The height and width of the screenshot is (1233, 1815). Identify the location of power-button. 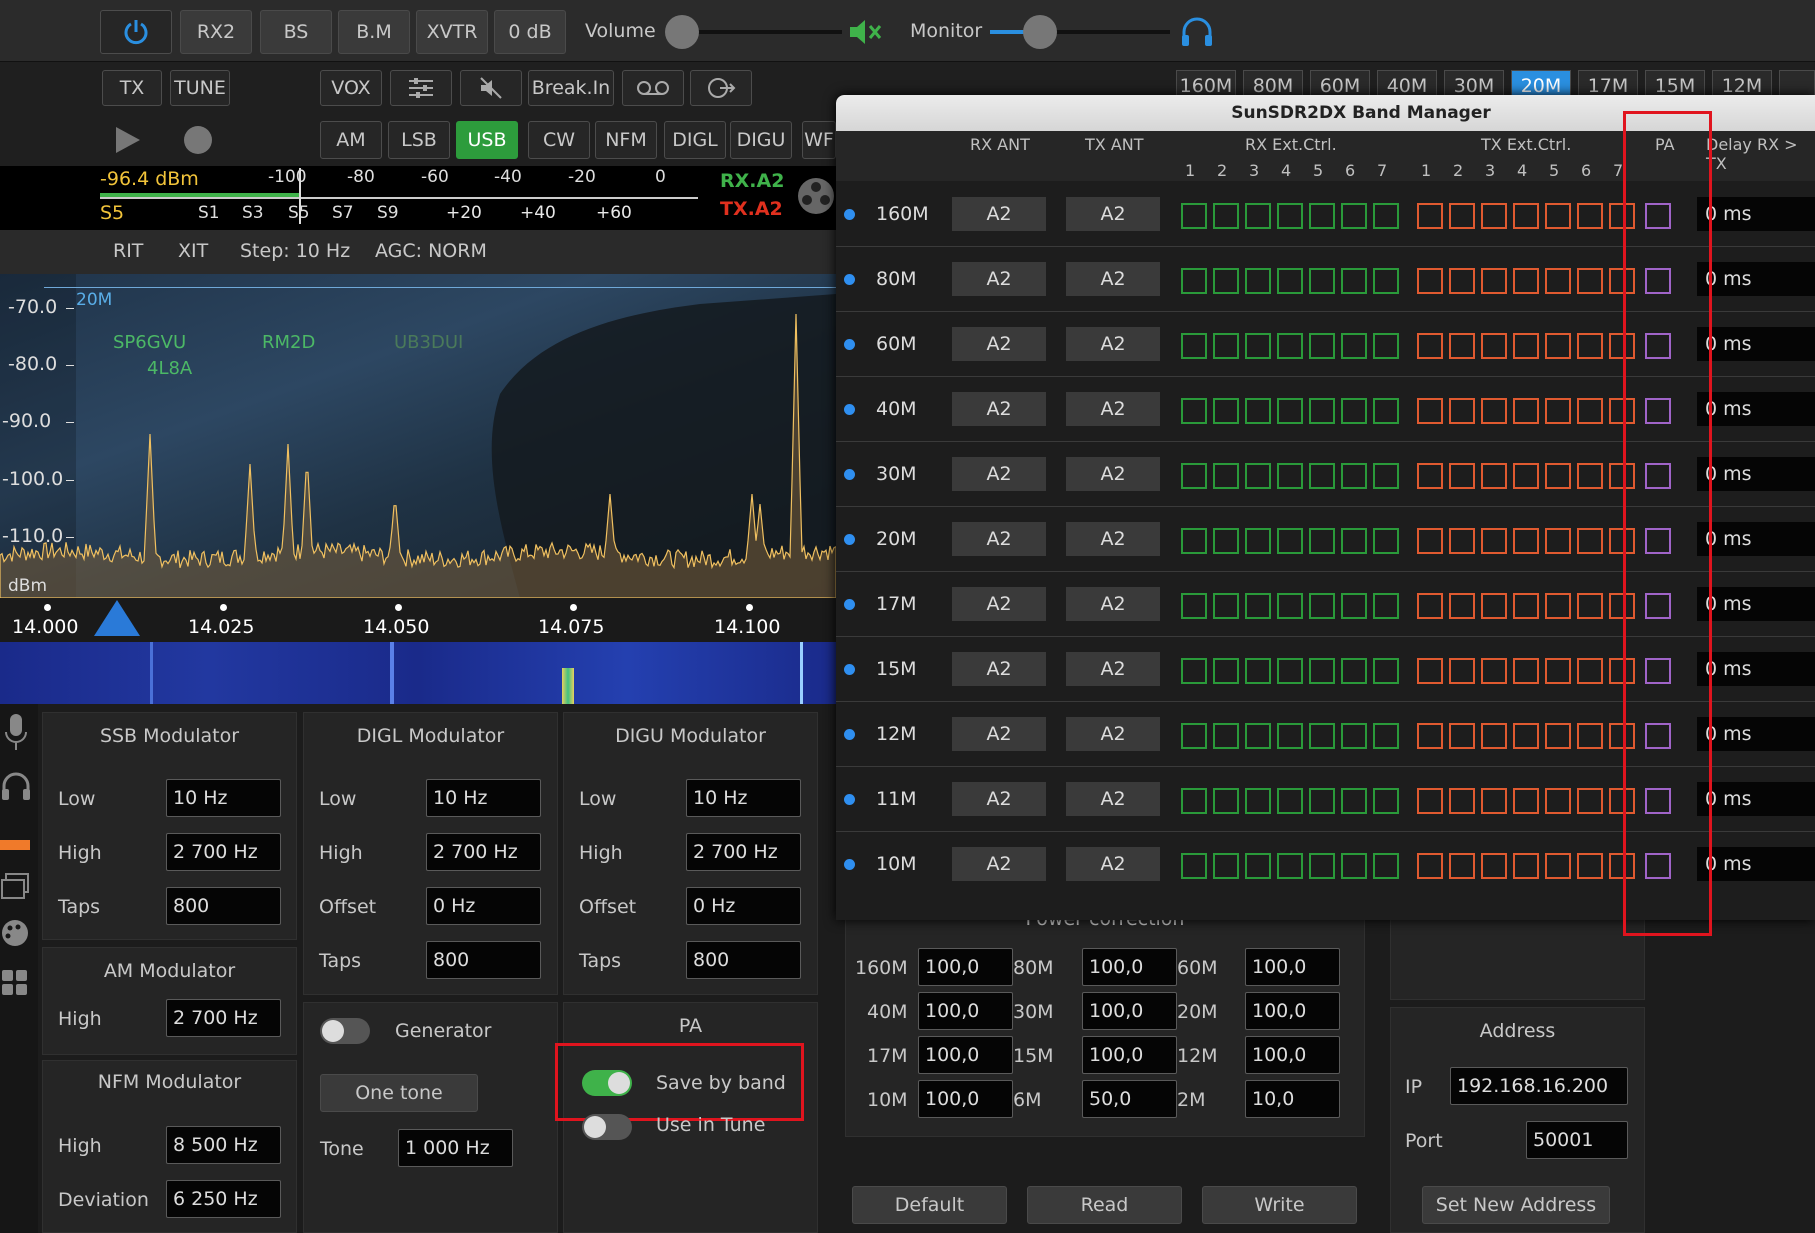
(136, 32).